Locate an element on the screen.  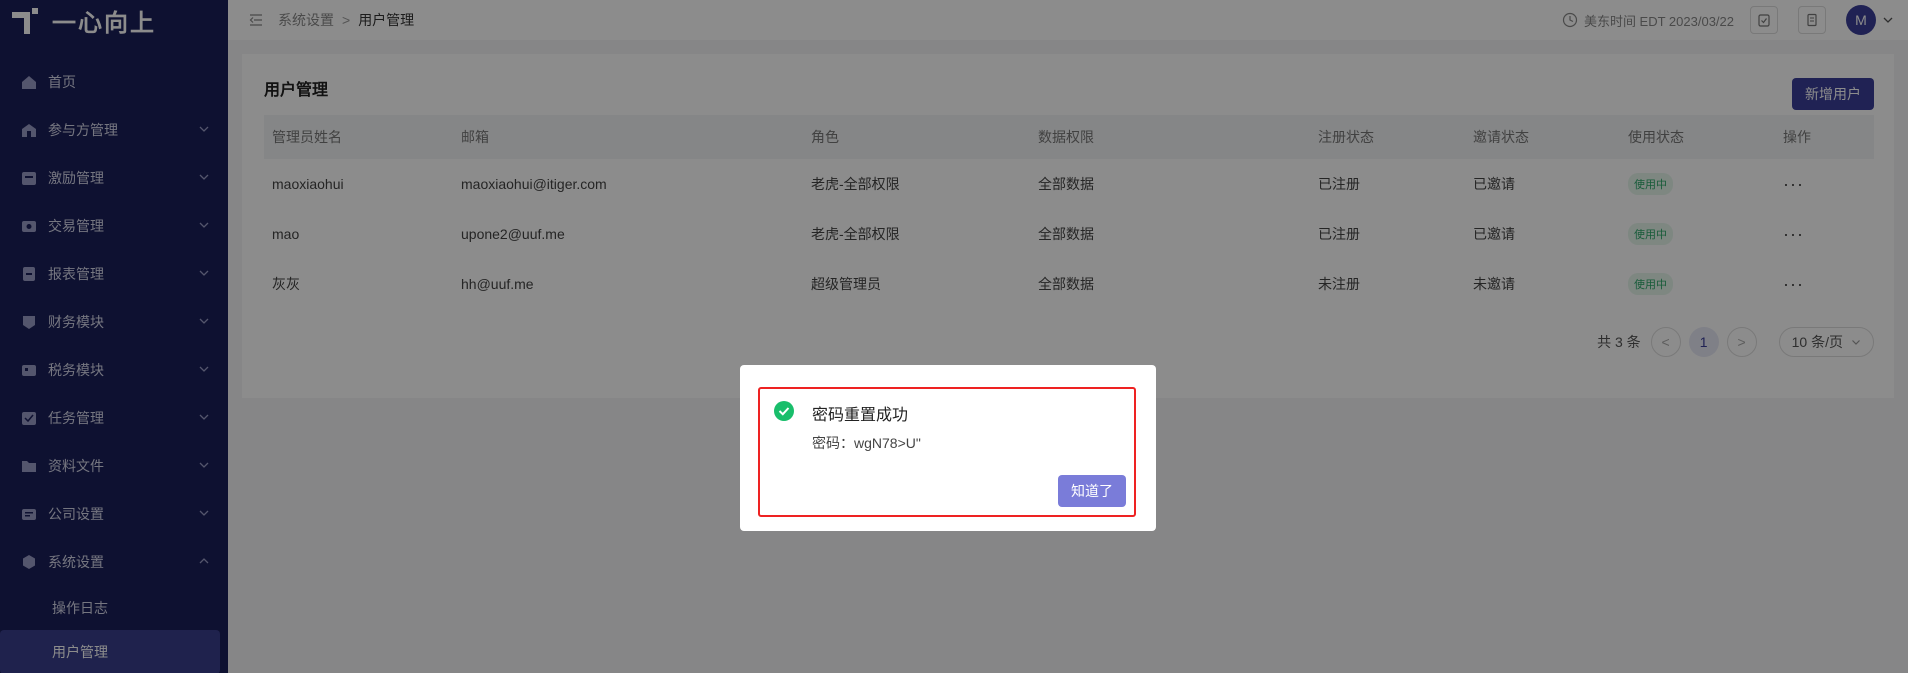
dialog-message: 密码：wgN78>U" is located at coordinates (866, 443).